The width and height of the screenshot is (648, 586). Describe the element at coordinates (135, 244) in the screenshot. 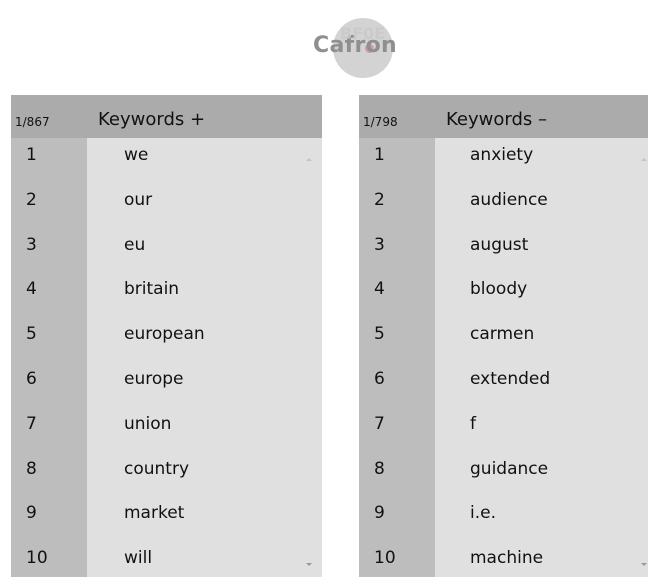

I see `row-keyword: eu` at that location.